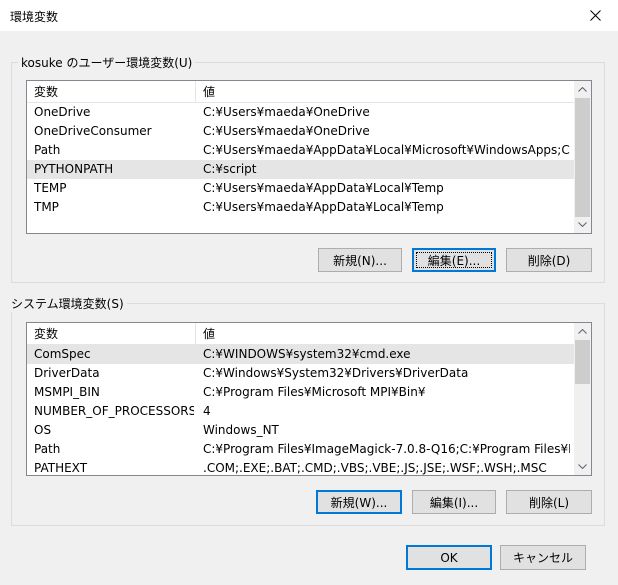 The height and width of the screenshot is (585, 618). I want to click on variable-name-cell: ComSpec, so click(62, 354).